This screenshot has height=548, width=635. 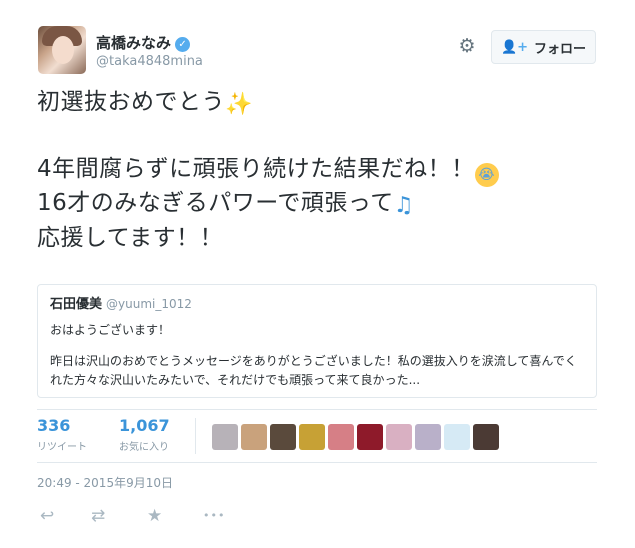 I want to click on tweet-line-3-text: 16才のみなぎるパワーで頑張って, so click(x=215, y=203).